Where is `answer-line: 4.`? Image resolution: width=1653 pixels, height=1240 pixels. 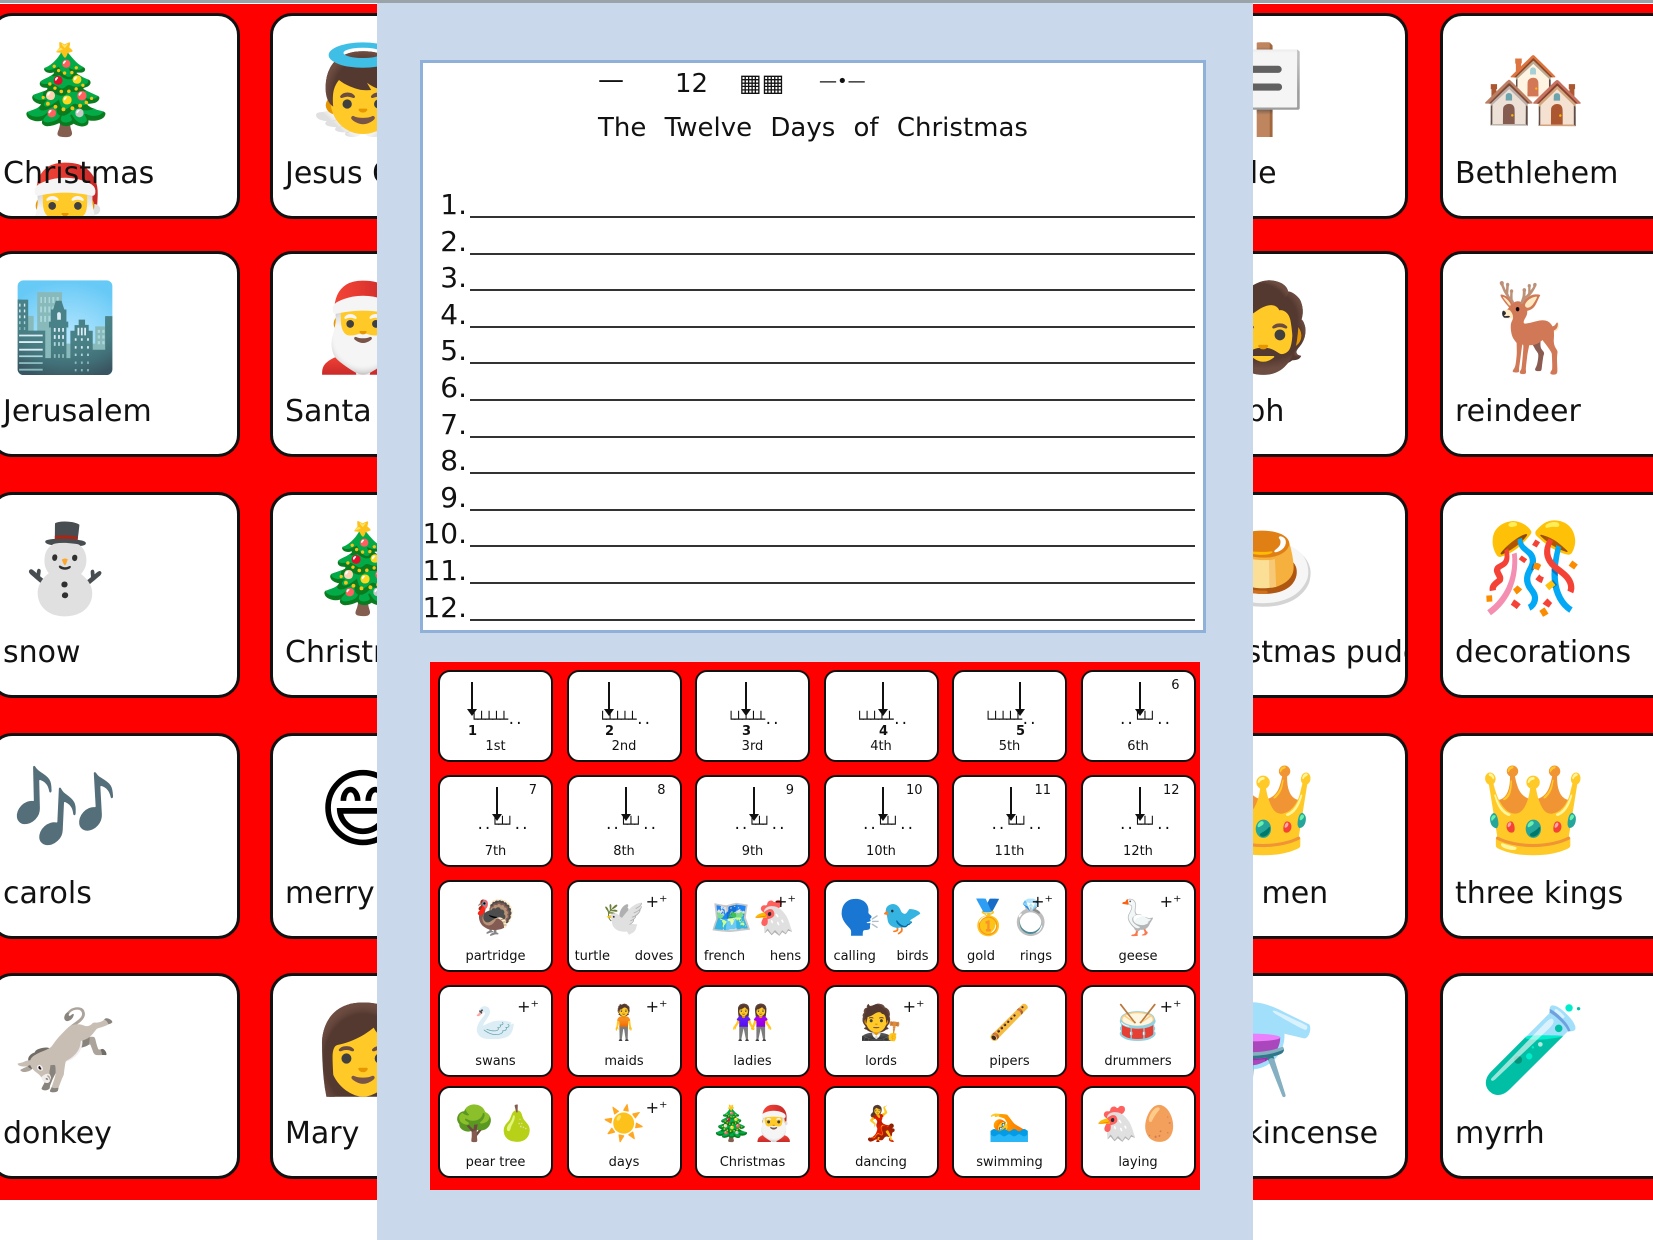
answer-line: 4. is located at coordinates (813, 316).